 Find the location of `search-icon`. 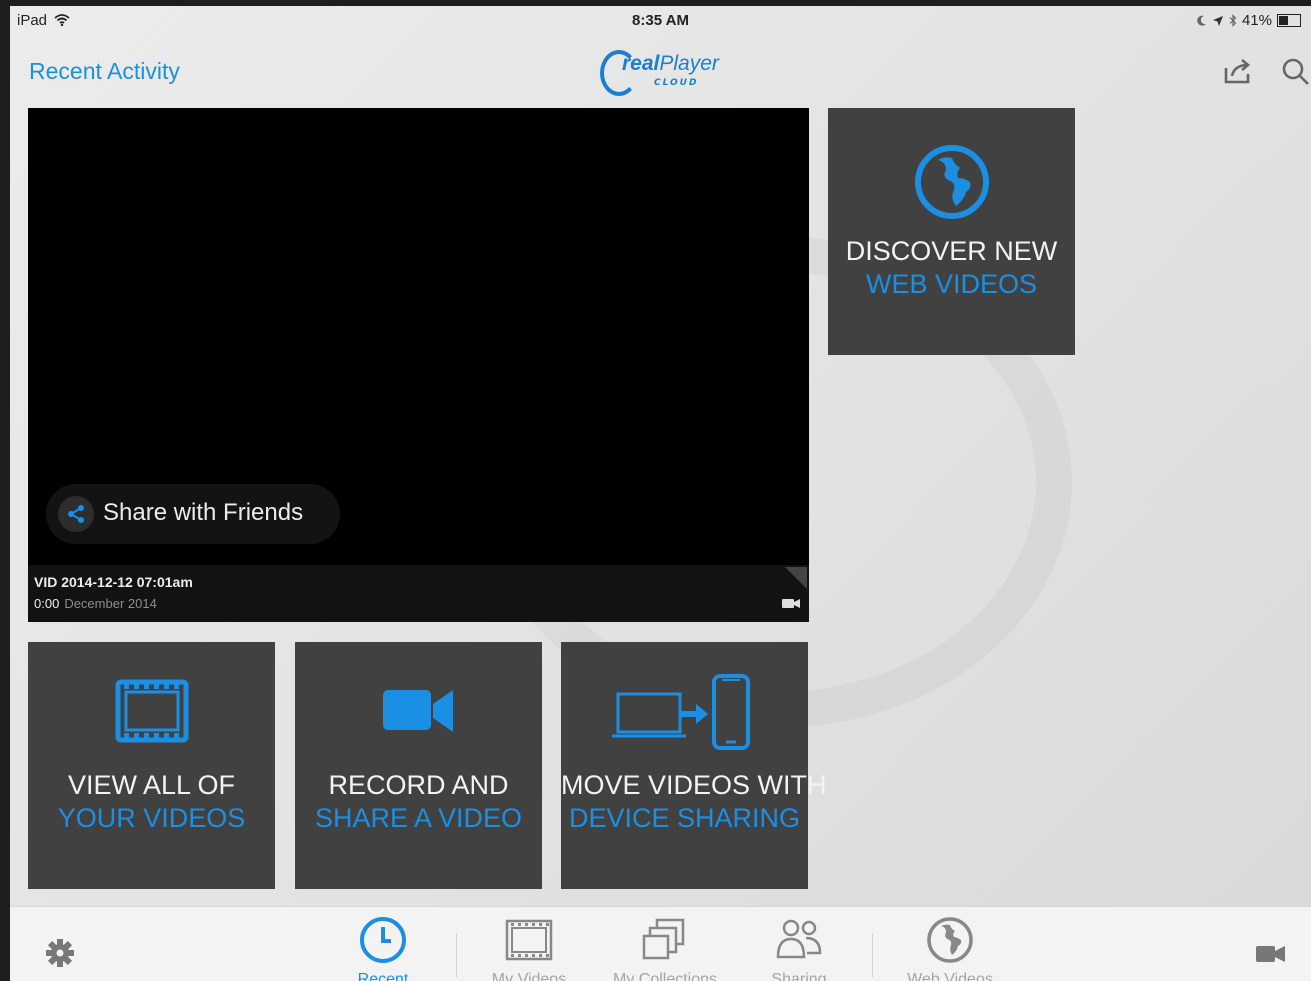

search-icon is located at coordinates (1295, 71).